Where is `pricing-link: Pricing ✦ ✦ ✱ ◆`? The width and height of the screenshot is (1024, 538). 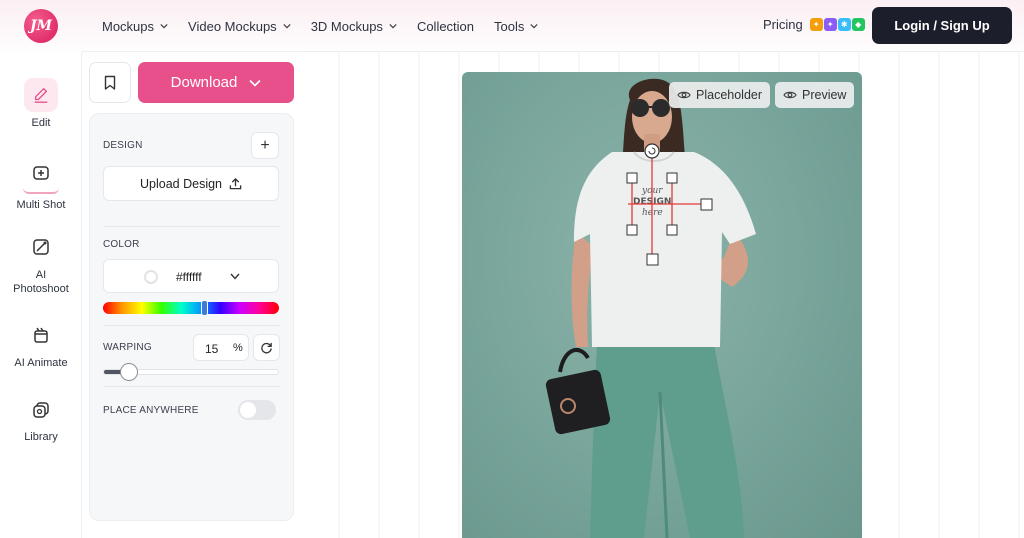 pricing-link: Pricing ✦ ✦ ✱ ◆ is located at coordinates (814, 24).